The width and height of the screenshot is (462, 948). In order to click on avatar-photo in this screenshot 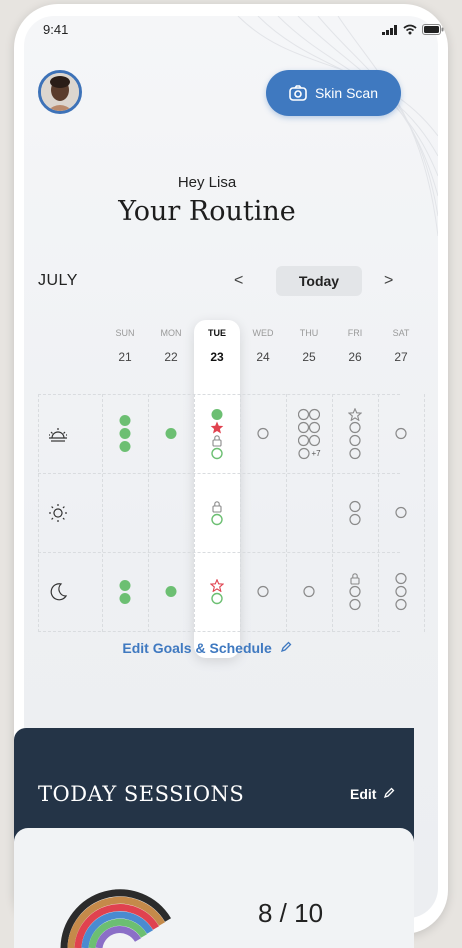, I will do `click(60, 92)`.